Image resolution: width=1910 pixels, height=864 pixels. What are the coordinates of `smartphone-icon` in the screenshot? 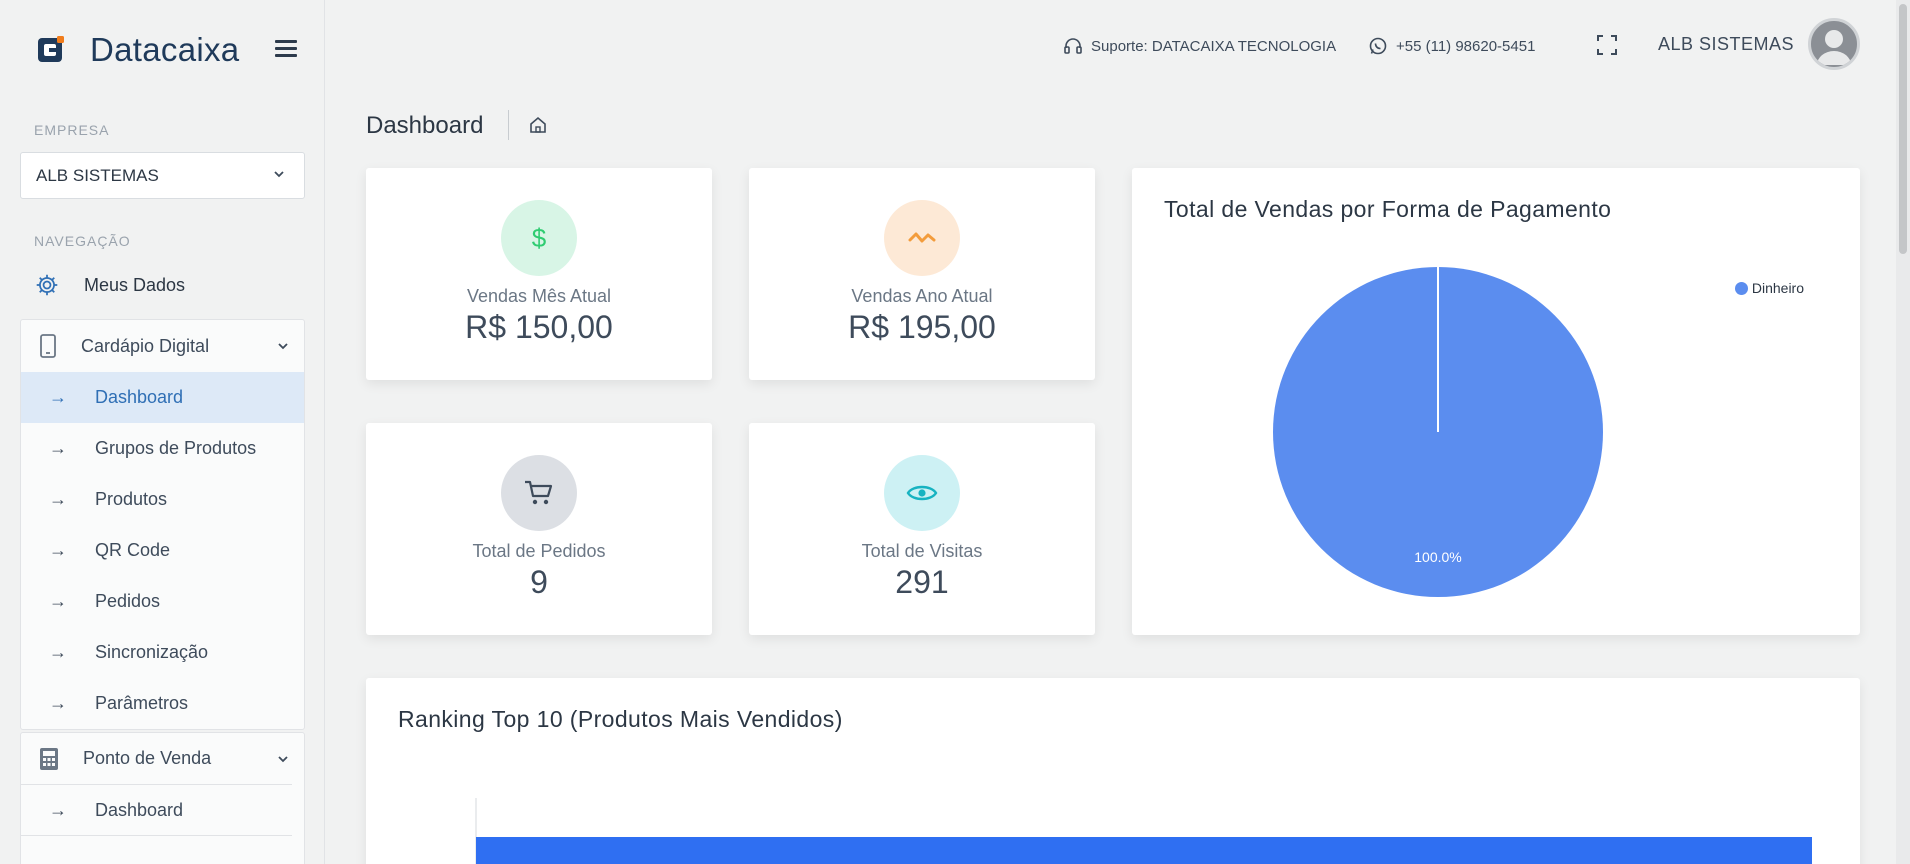 It's located at (48, 346).